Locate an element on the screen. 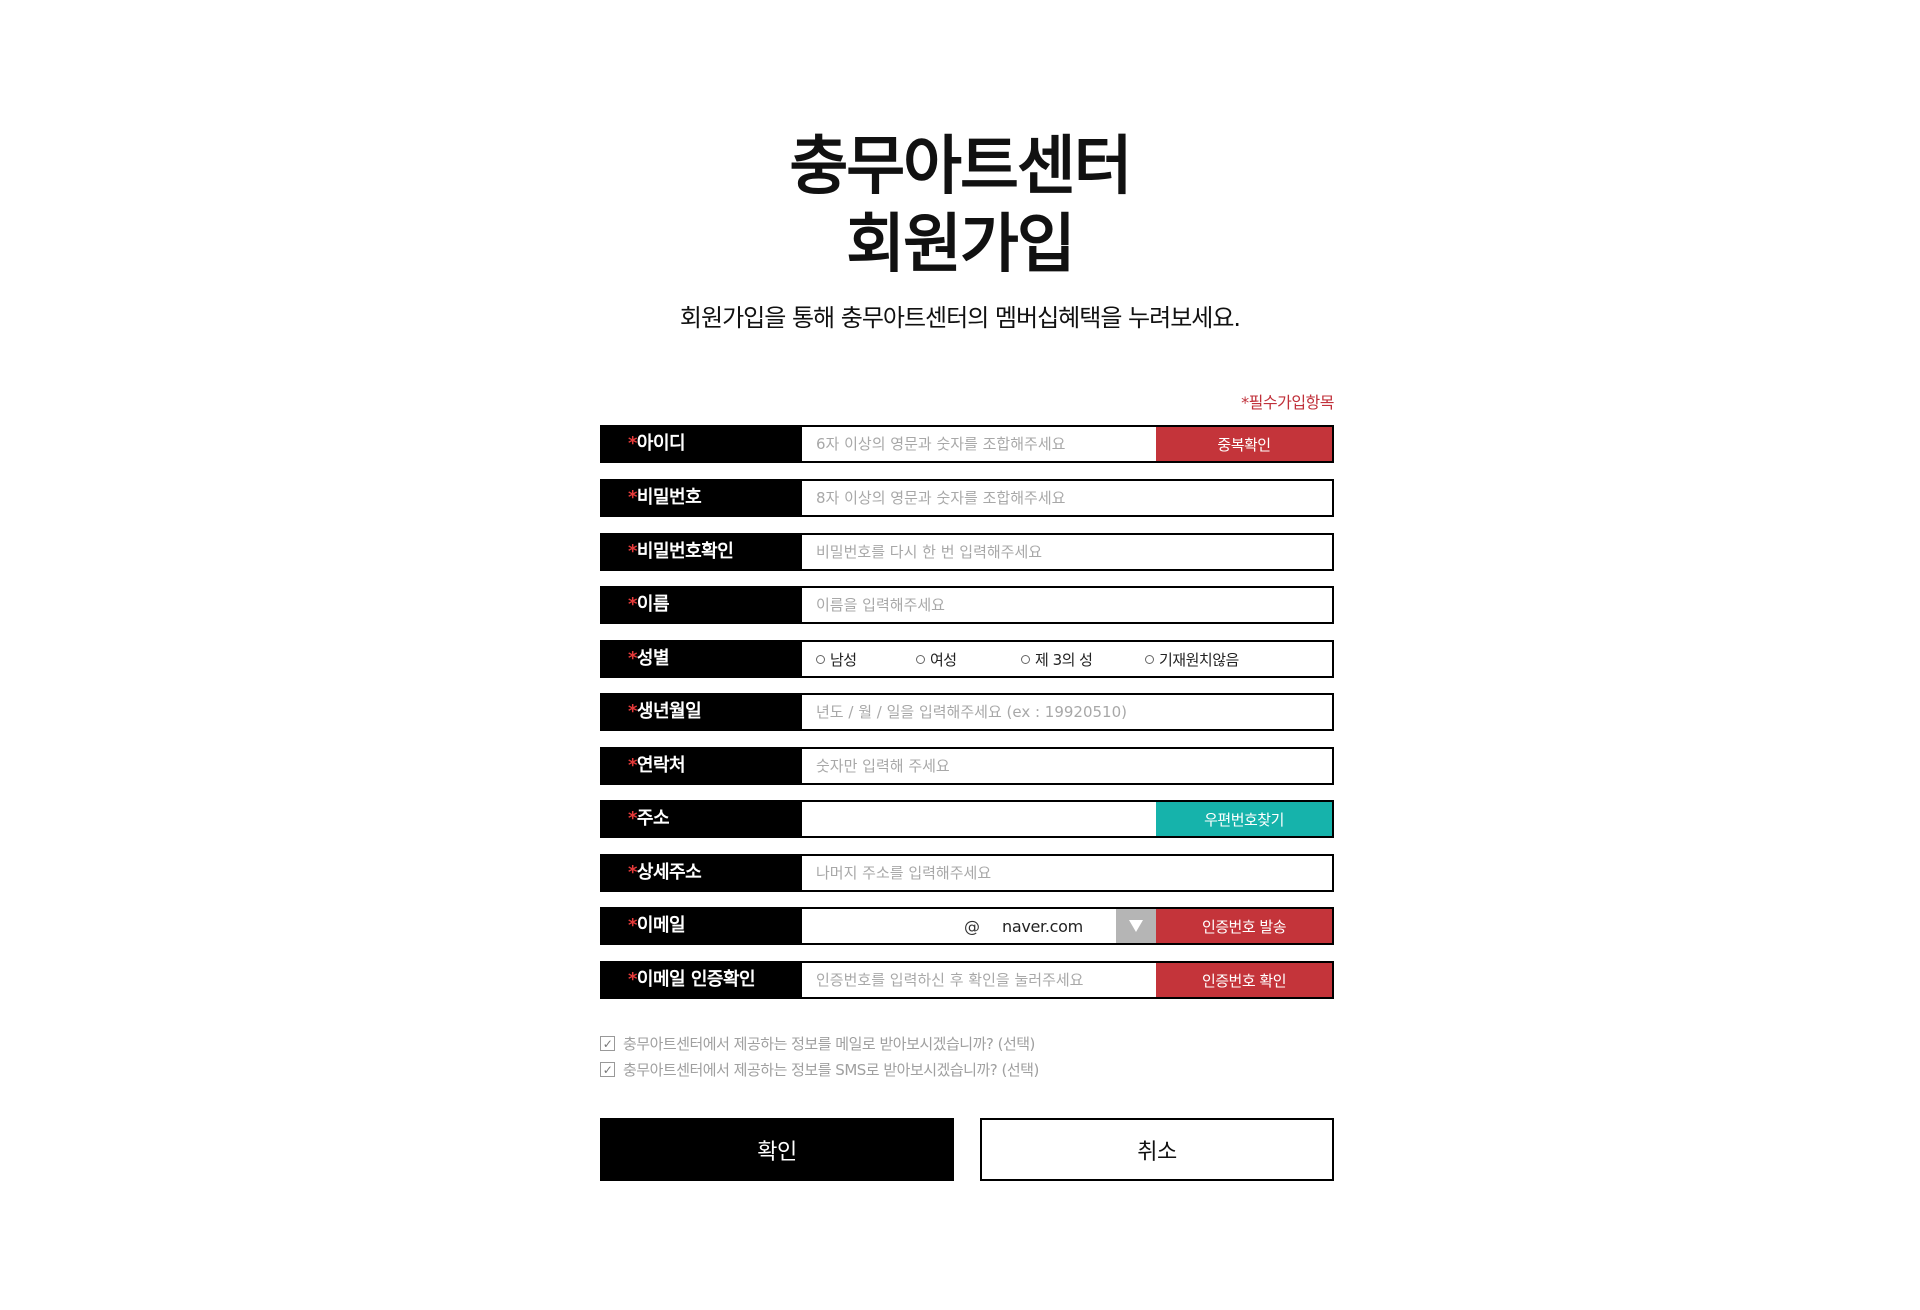 The image size is (1920, 1310). birthdate-input is located at coordinates (1067, 712).